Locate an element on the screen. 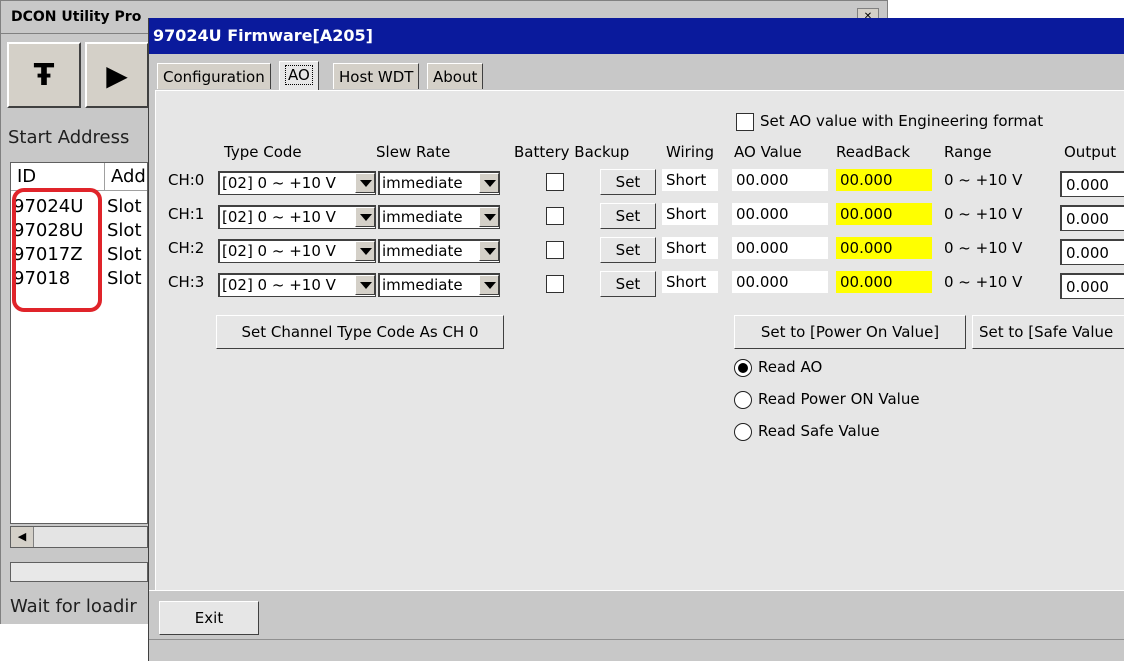 The width and height of the screenshot is (1124, 661). dialog-titlebar: 97024U Firmware[A205] is located at coordinates (636, 36).